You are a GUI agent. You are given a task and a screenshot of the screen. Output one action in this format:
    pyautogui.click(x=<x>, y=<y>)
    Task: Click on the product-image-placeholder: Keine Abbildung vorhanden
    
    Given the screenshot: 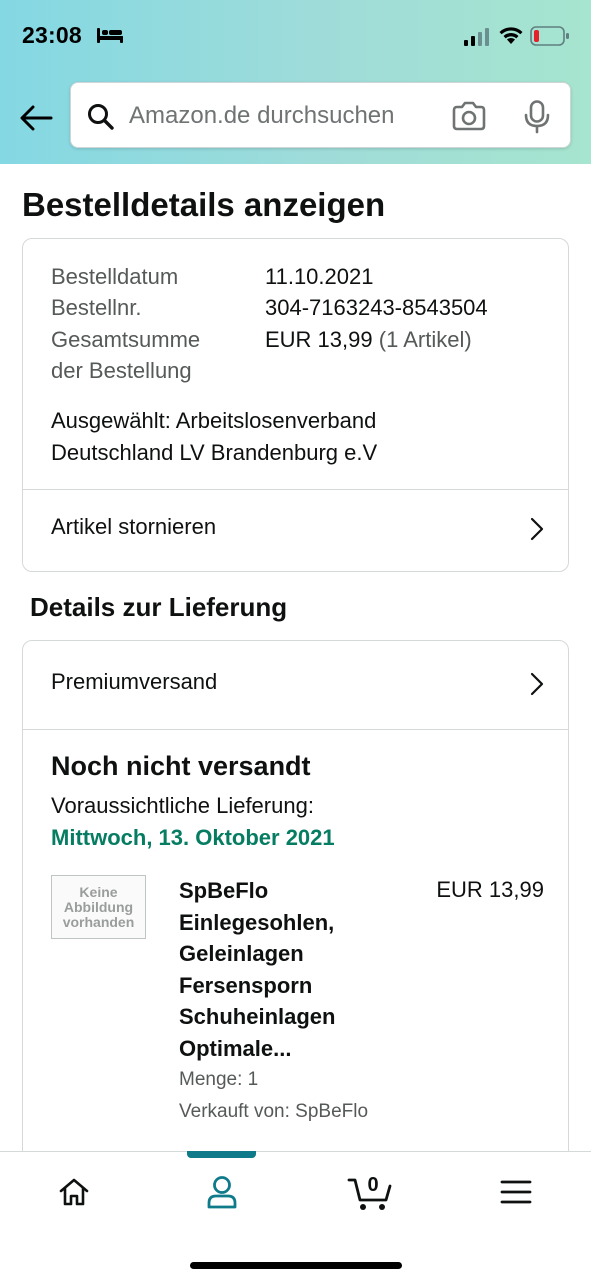 What is the action you would take?
    pyautogui.click(x=98, y=907)
    